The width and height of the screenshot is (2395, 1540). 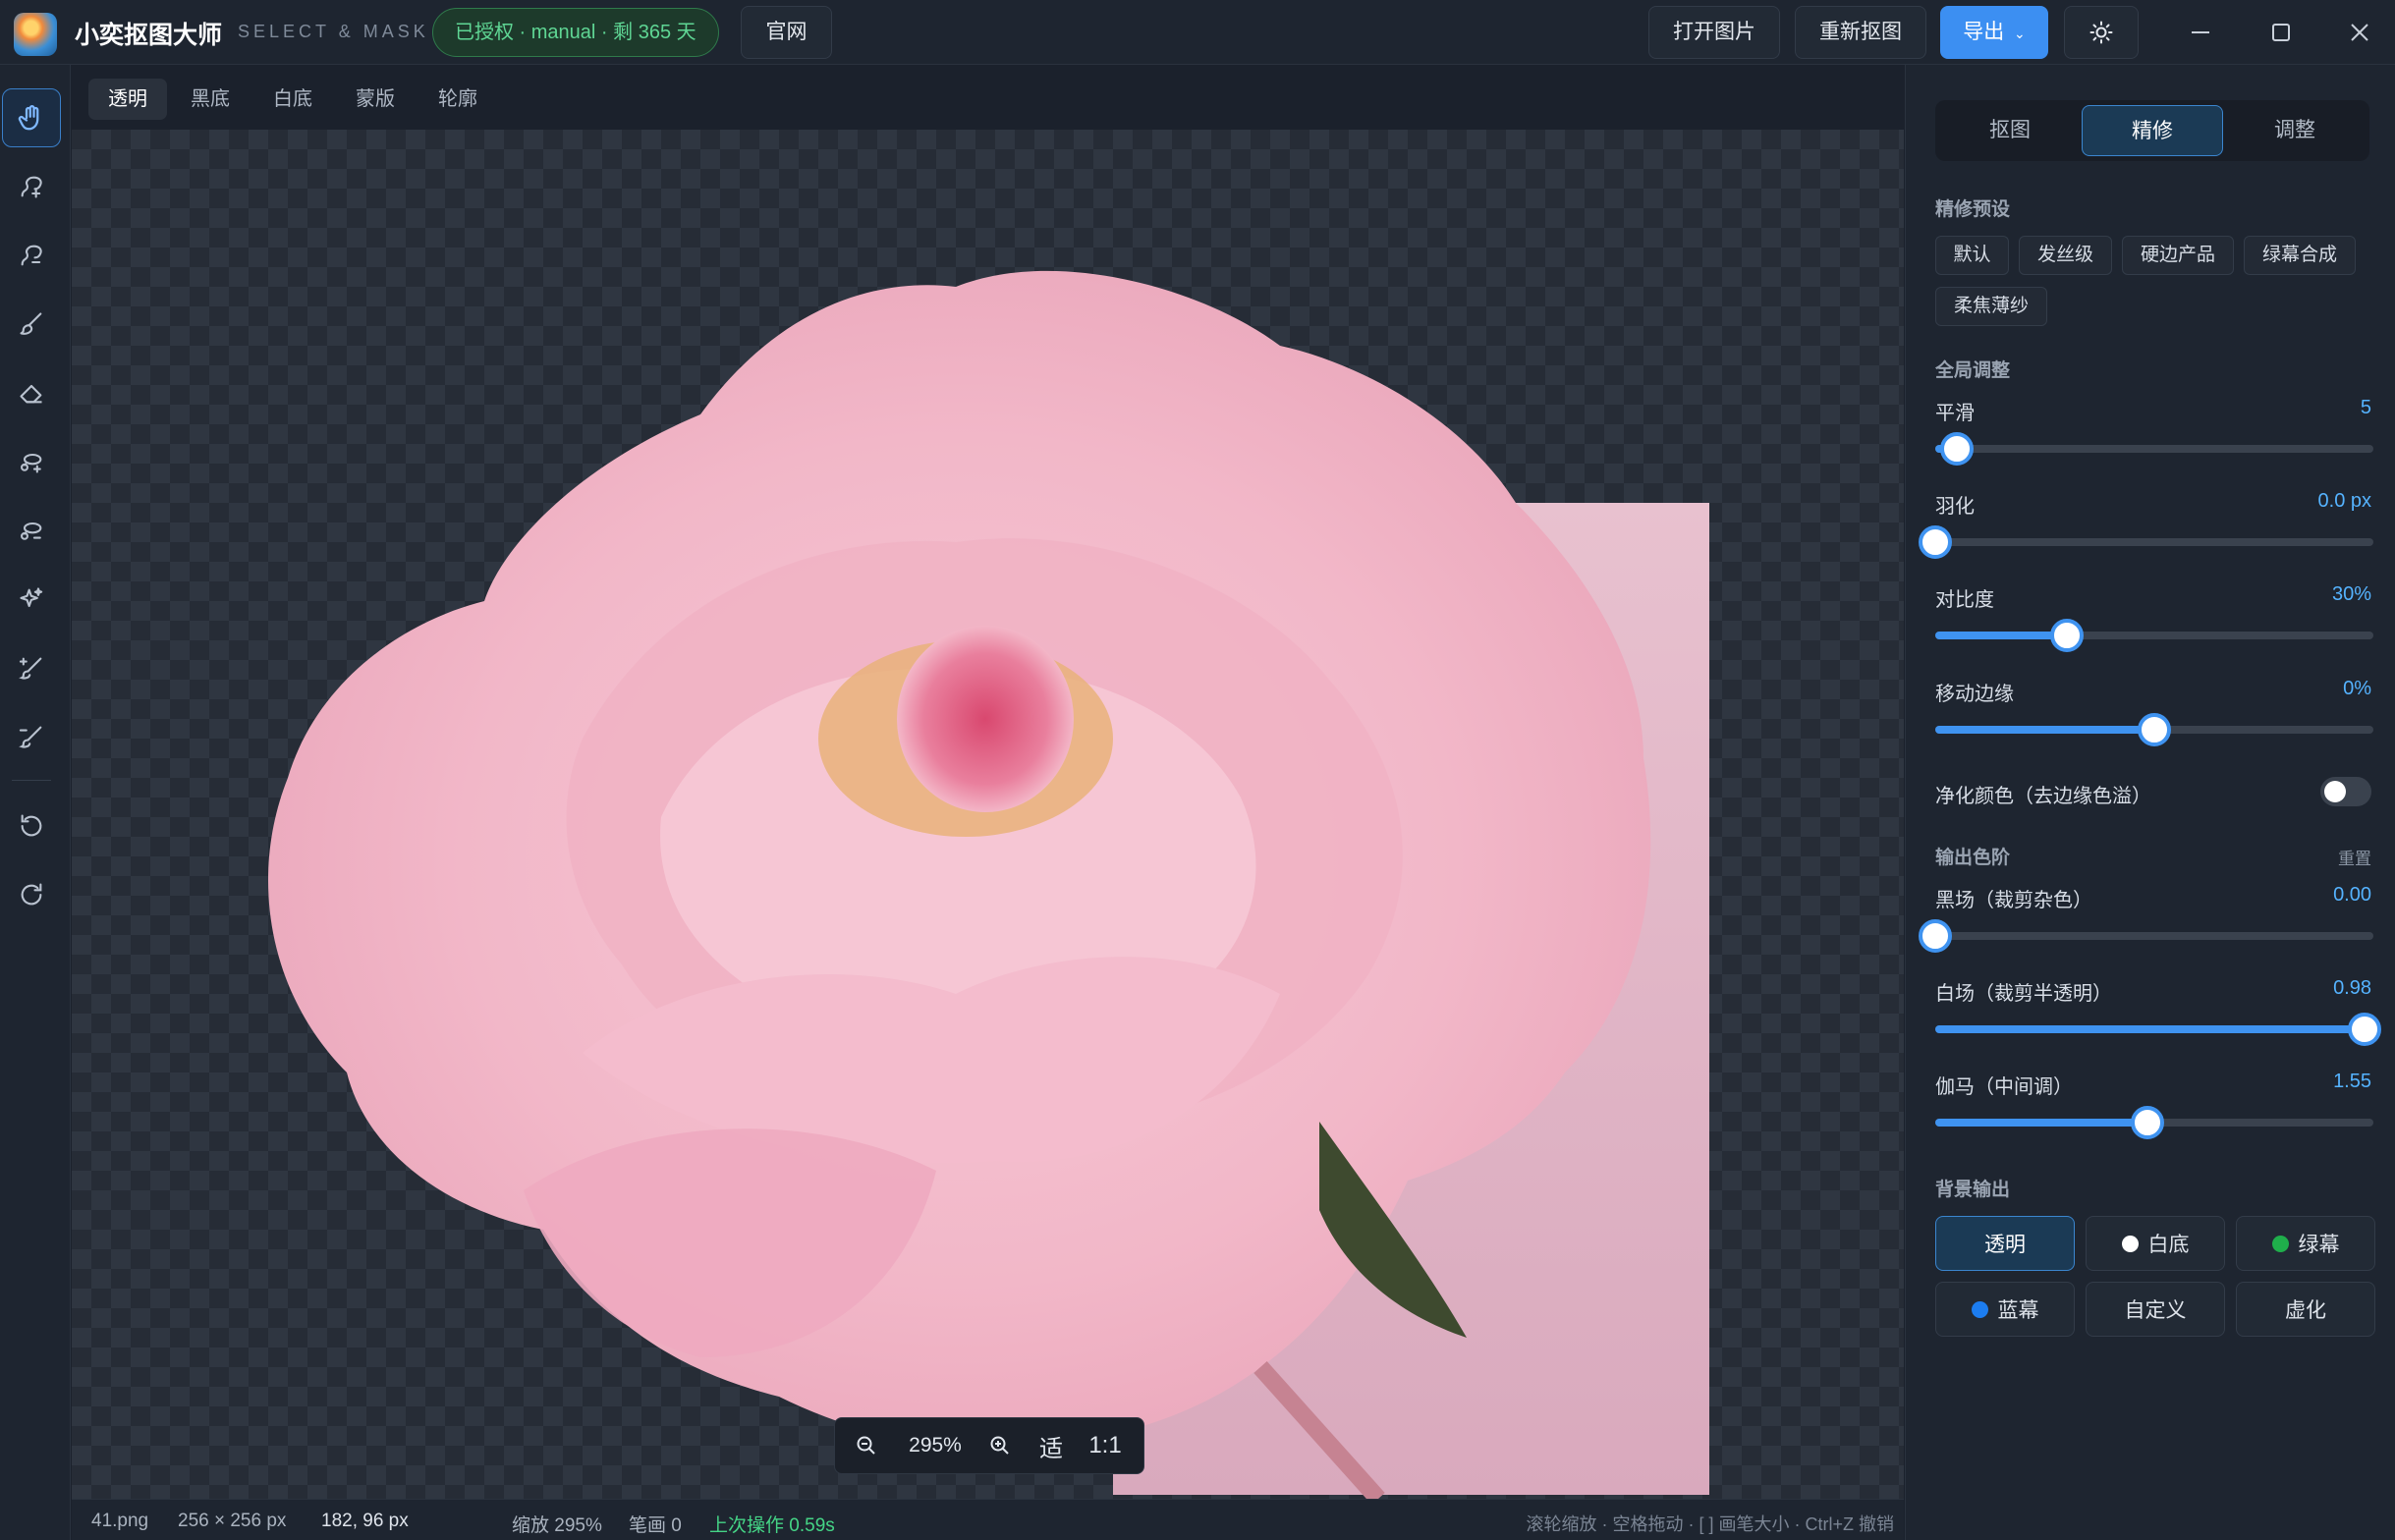 I want to click on tool-lasso-add, so click(x=32, y=461).